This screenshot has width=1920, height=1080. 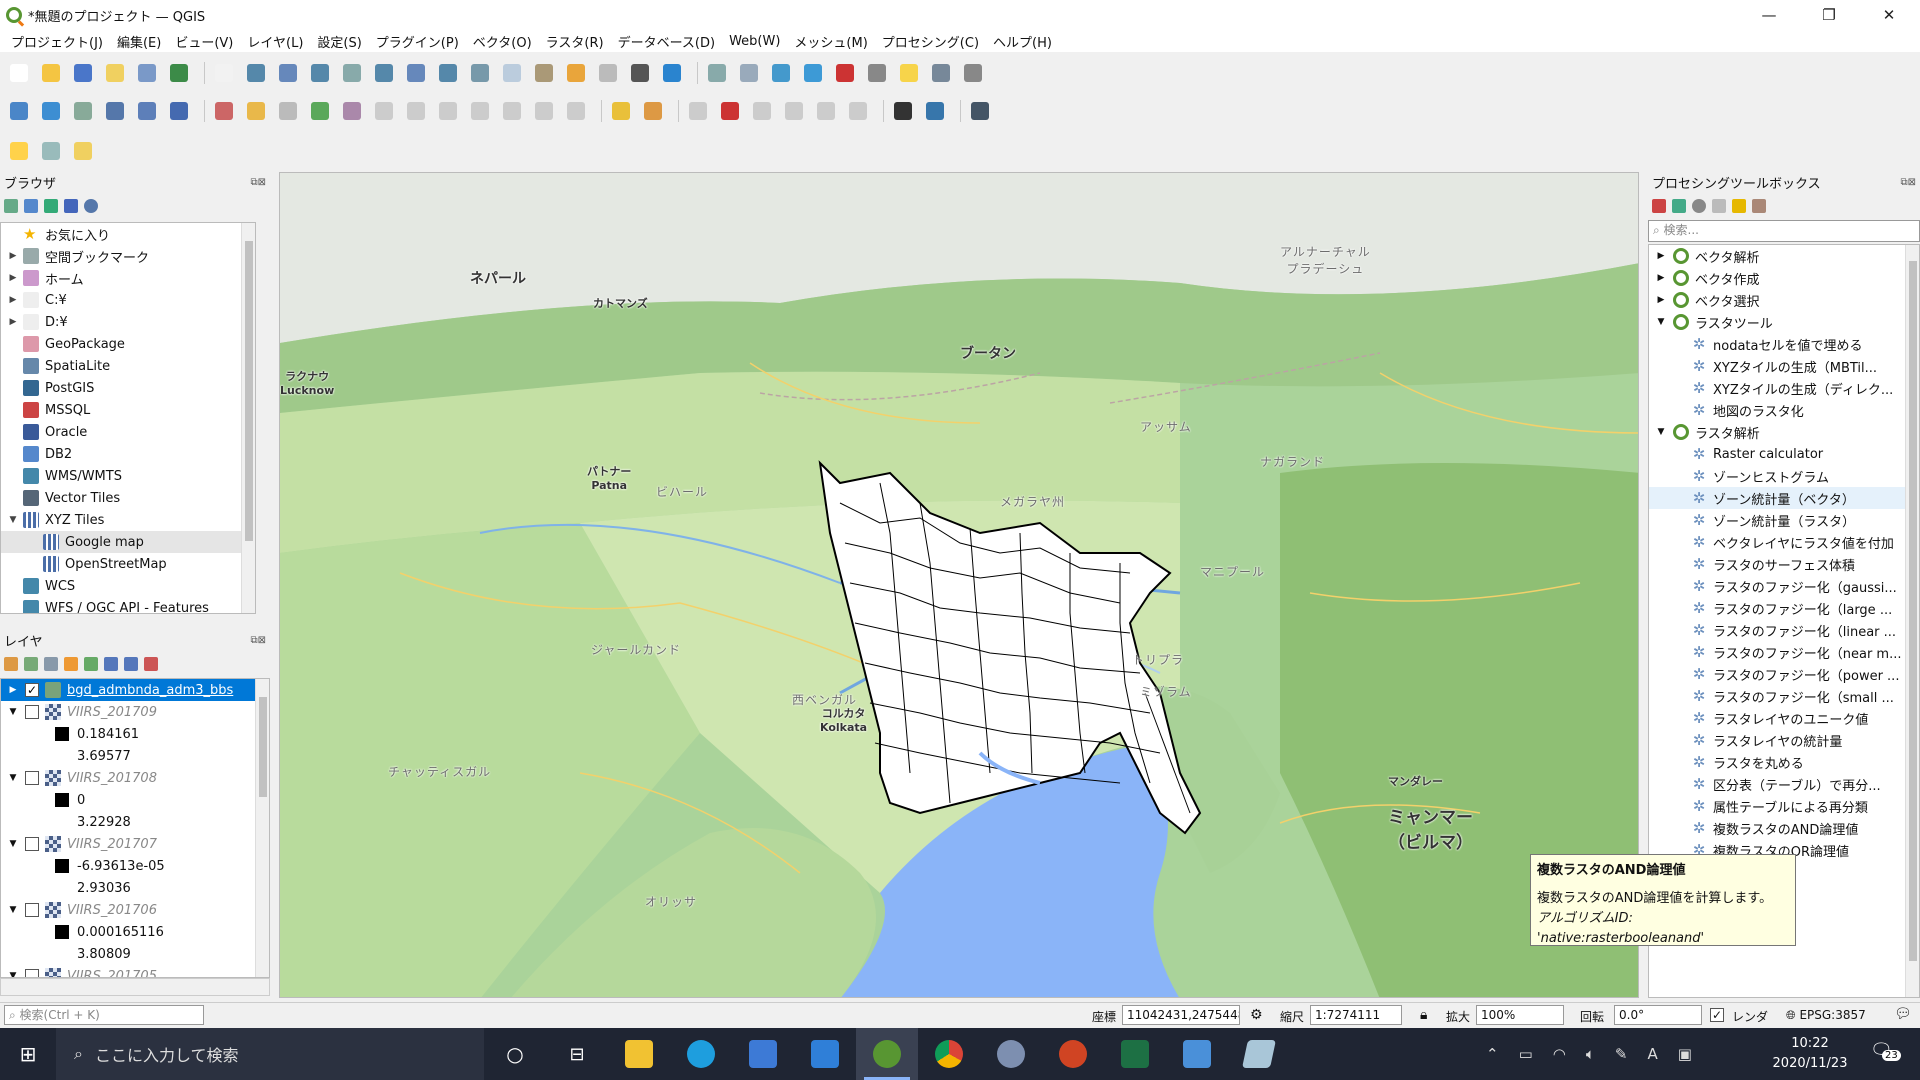 I want to click on temporal-controller-button, so click(x=640, y=73).